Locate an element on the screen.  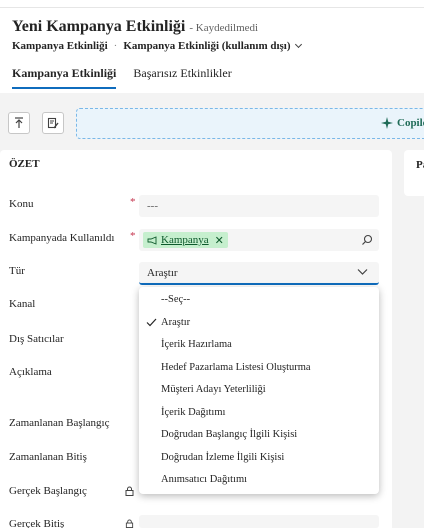
form-toolbar: Copilo is located at coordinates (212, 122).